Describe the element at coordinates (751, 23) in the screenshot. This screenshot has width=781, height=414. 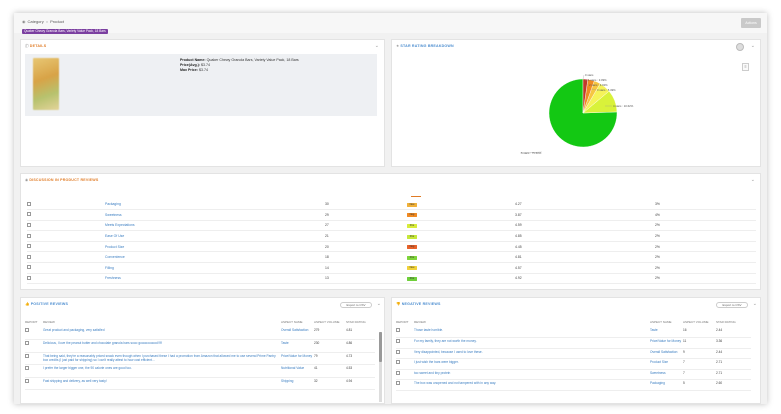
I see `actions-button: Actions` at that location.